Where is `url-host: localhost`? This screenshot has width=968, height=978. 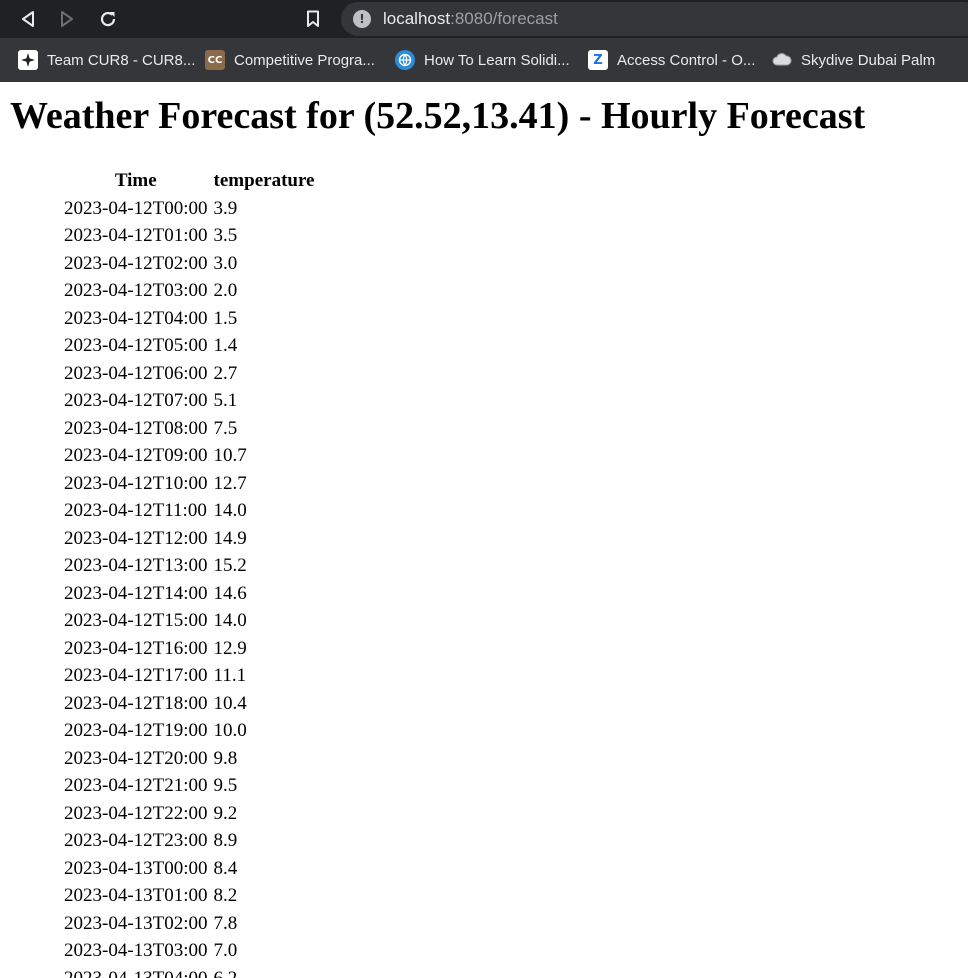
url-host: localhost is located at coordinates (417, 18).